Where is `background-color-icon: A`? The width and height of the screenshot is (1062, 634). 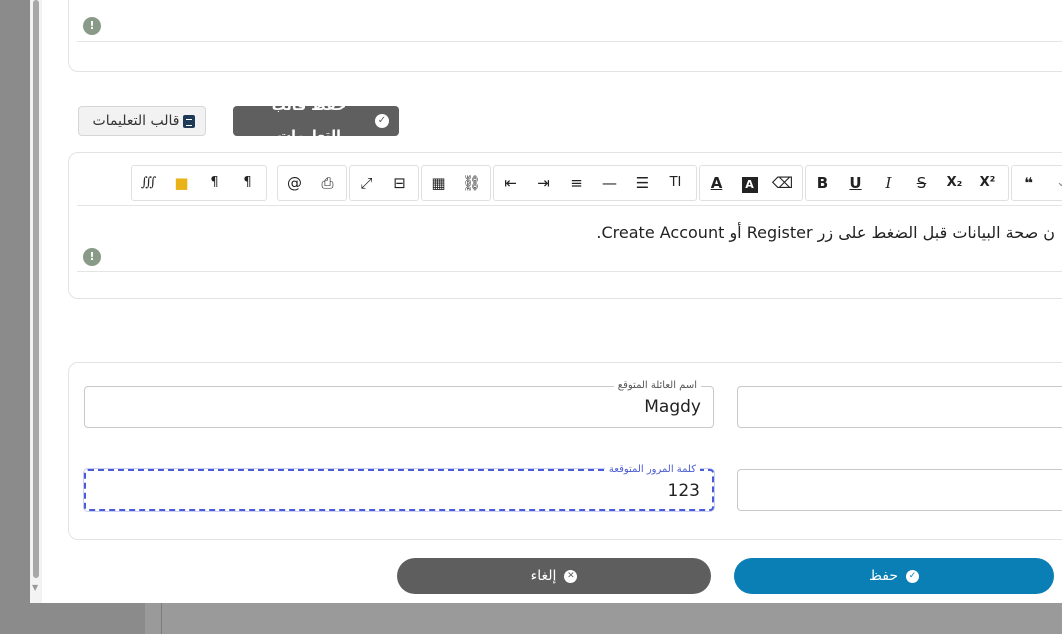
background-color-icon: A is located at coordinates (749, 183).